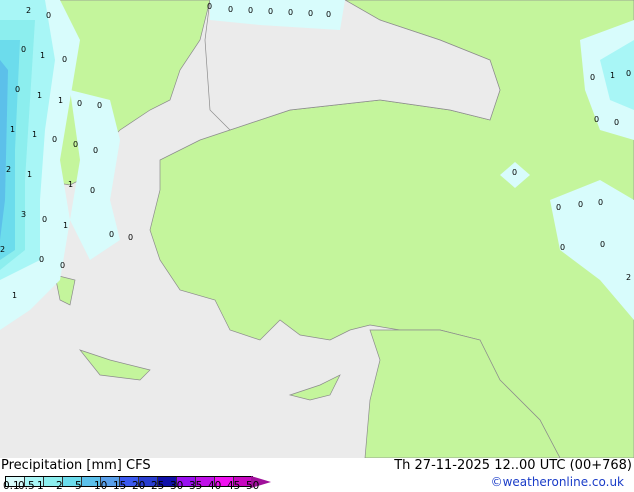  What do you see at coordinates (59, 486) in the screenshot?
I see `scale-tick-label: 2` at bounding box center [59, 486].